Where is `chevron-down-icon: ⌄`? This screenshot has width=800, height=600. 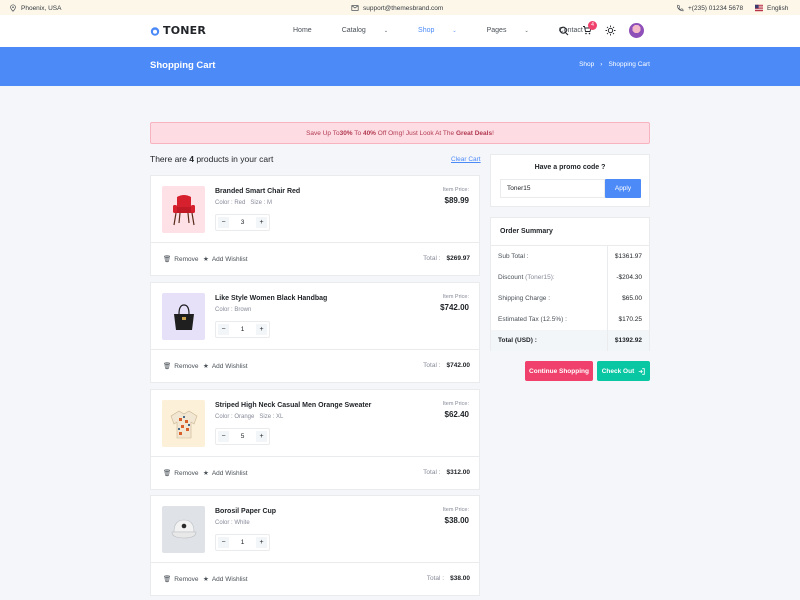 chevron-down-icon: ⌄ is located at coordinates (526, 30).